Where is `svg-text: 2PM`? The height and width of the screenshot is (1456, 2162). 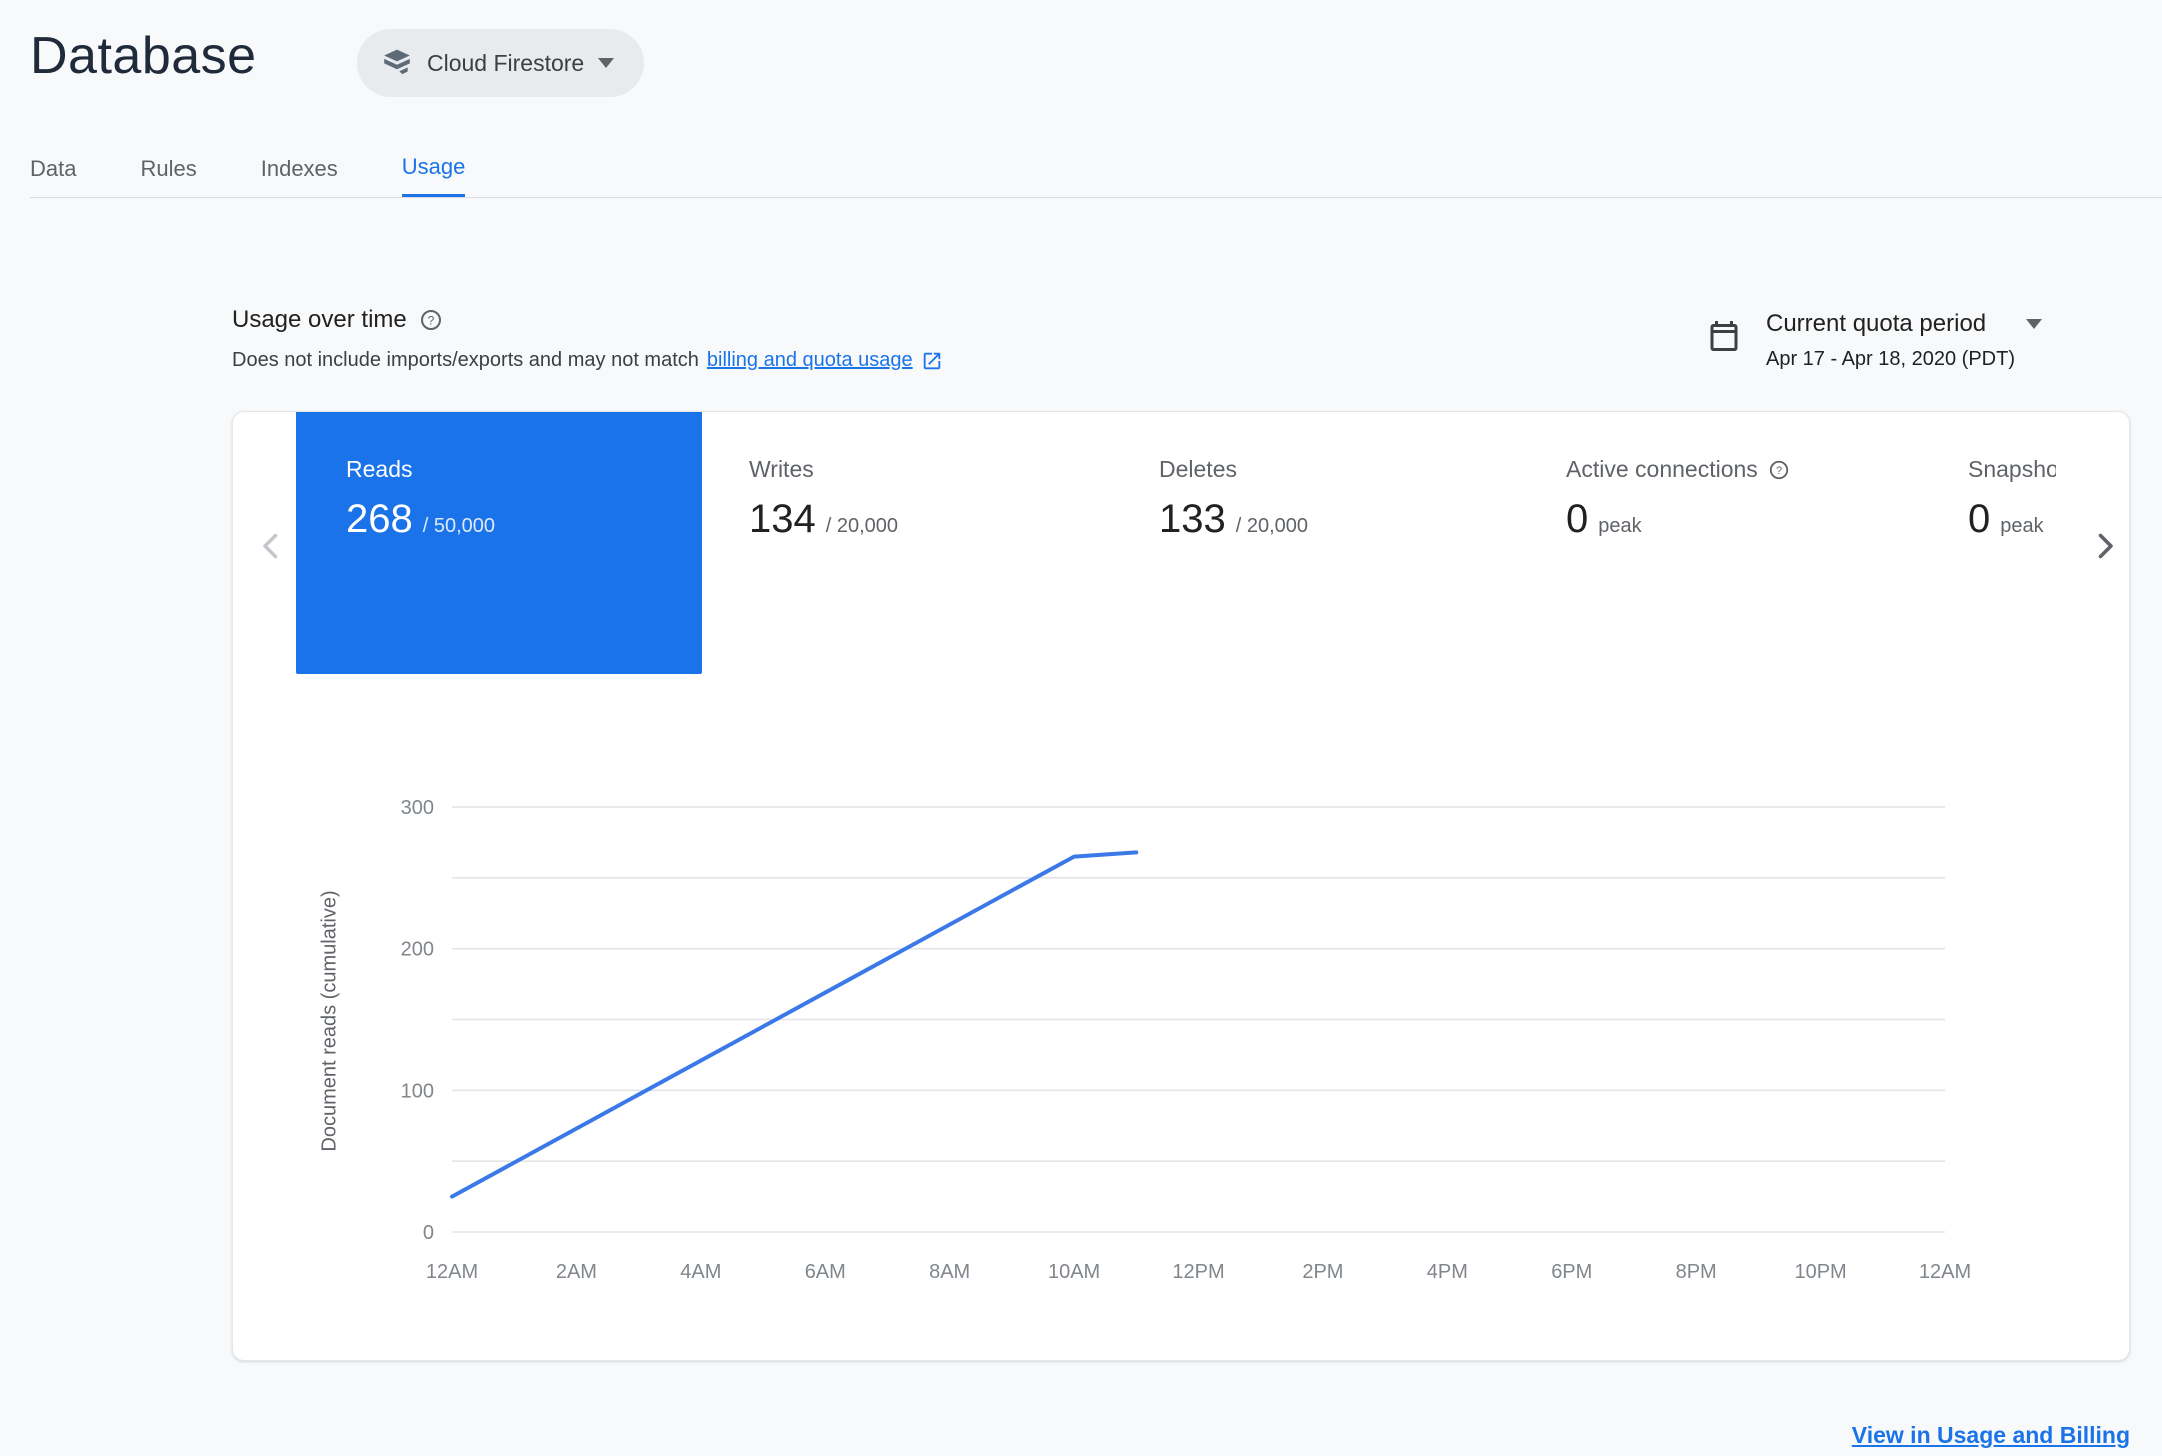
svg-text: 2PM is located at coordinates (1322, 1272).